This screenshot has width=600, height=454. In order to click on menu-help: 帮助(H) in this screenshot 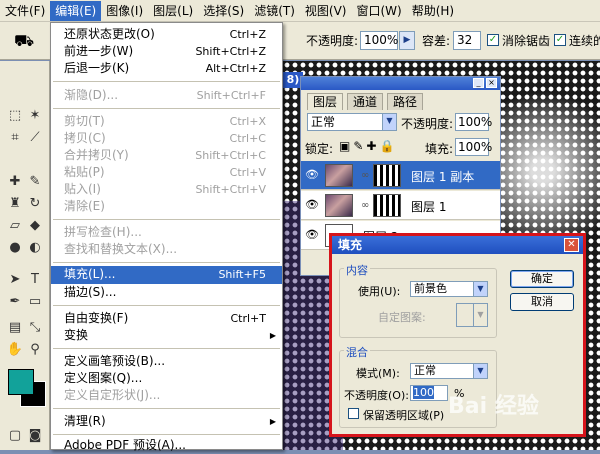, I will do `click(433, 11)`.